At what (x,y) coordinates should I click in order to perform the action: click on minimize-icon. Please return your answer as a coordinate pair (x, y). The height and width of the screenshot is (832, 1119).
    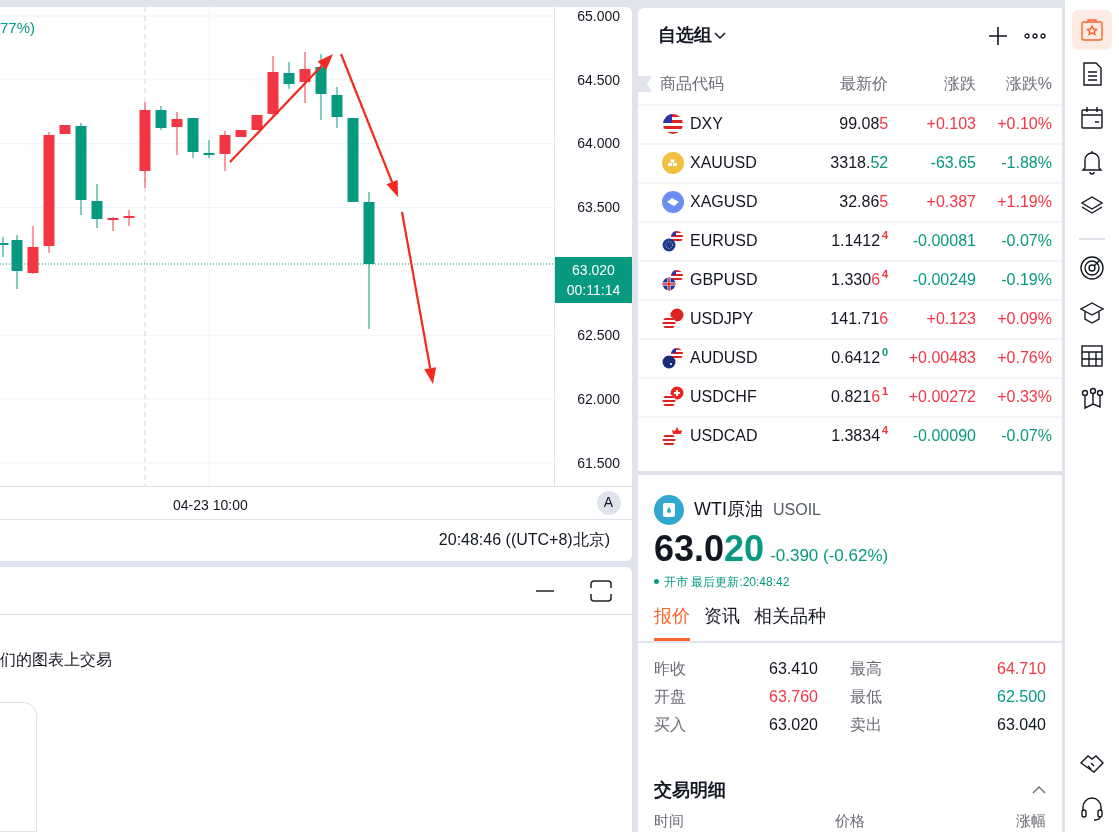
    Looking at the image, I should click on (545, 590).